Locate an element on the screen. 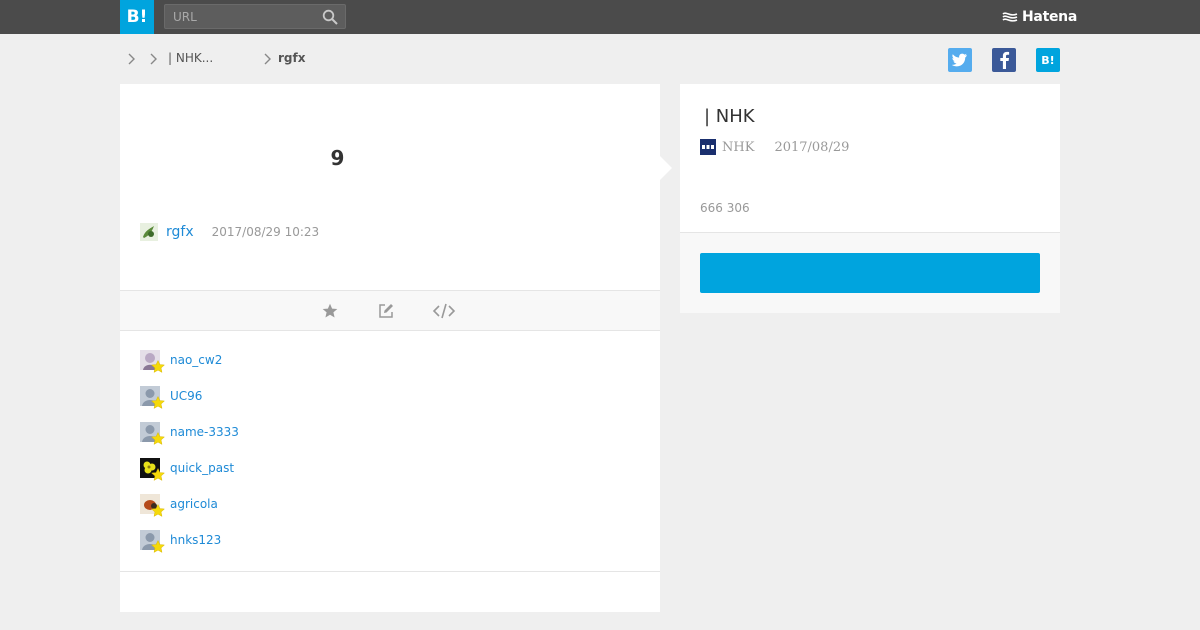 This screenshot has width=1200, height=630. star-user-name: name-3333 is located at coordinates (204, 432).